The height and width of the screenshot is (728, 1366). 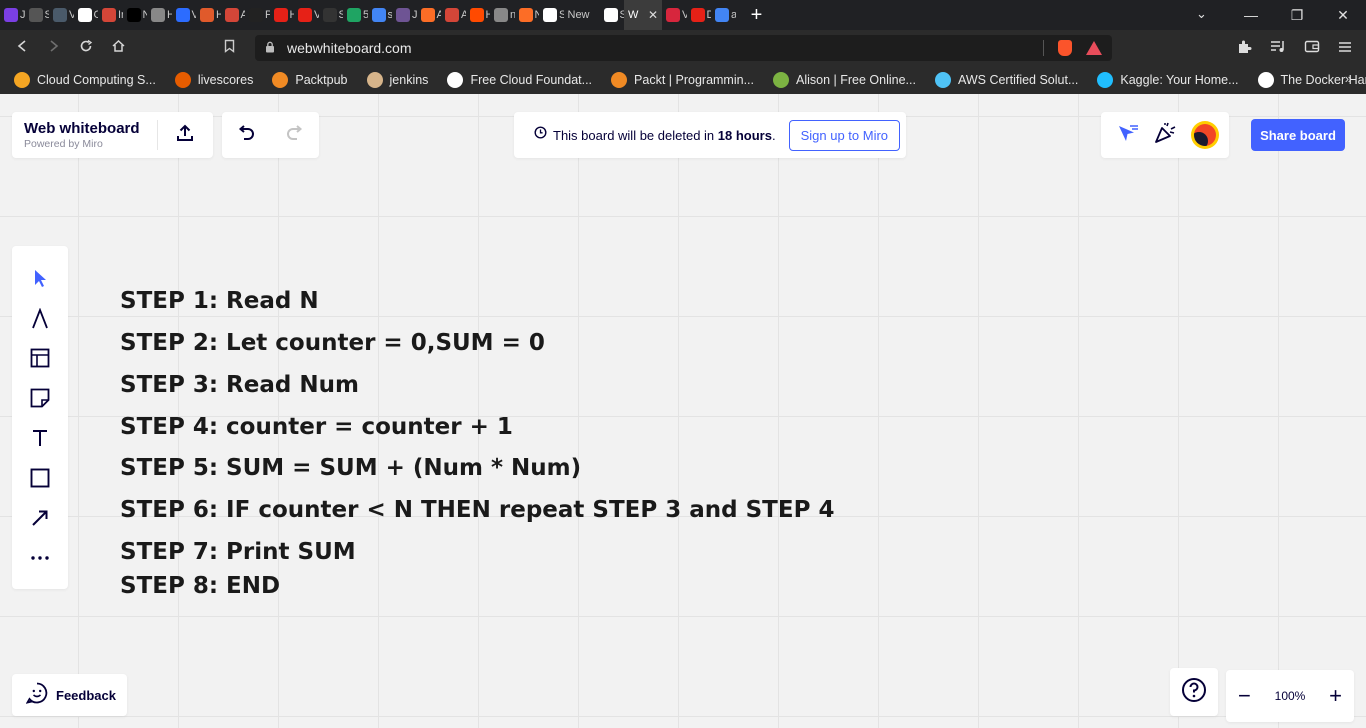 What do you see at coordinates (1205, 135) in the screenshot?
I see `avatar` at bounding box center [1205, 135].